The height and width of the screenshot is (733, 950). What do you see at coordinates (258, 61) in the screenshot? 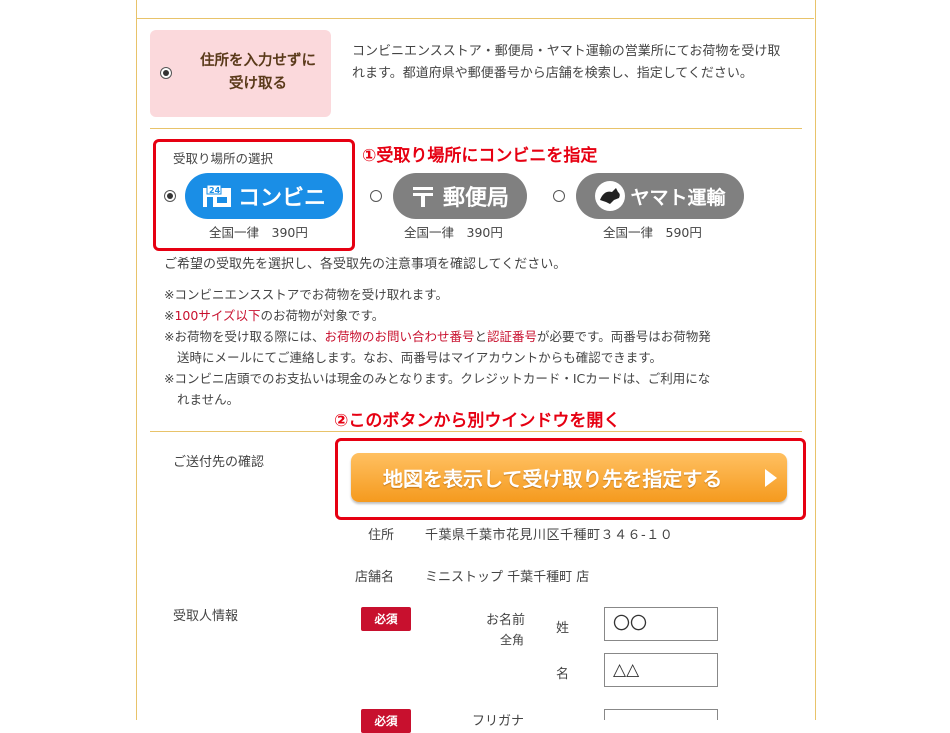
I see `no-address-label-line1: 住所を入力せずに` at bounding box center [258, 61].